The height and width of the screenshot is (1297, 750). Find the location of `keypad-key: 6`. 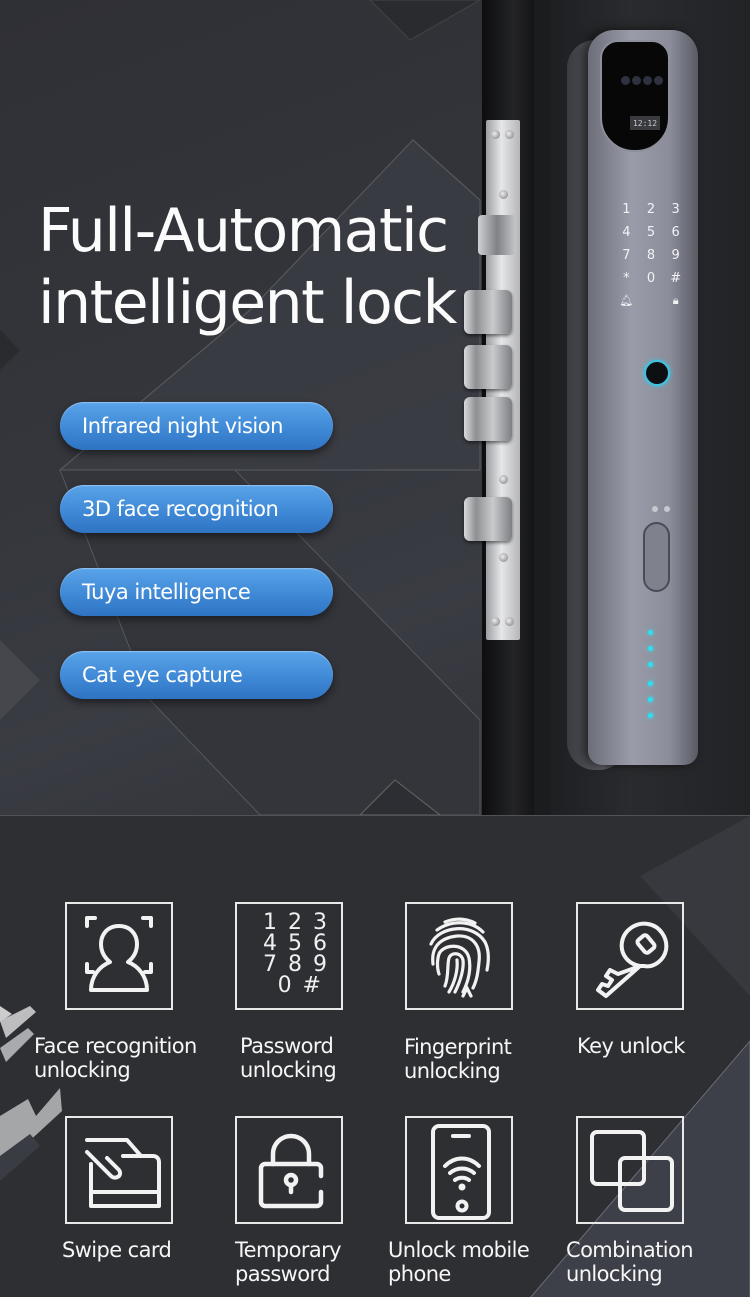

keypad-key: 6 is located at coordinates (675, 232).